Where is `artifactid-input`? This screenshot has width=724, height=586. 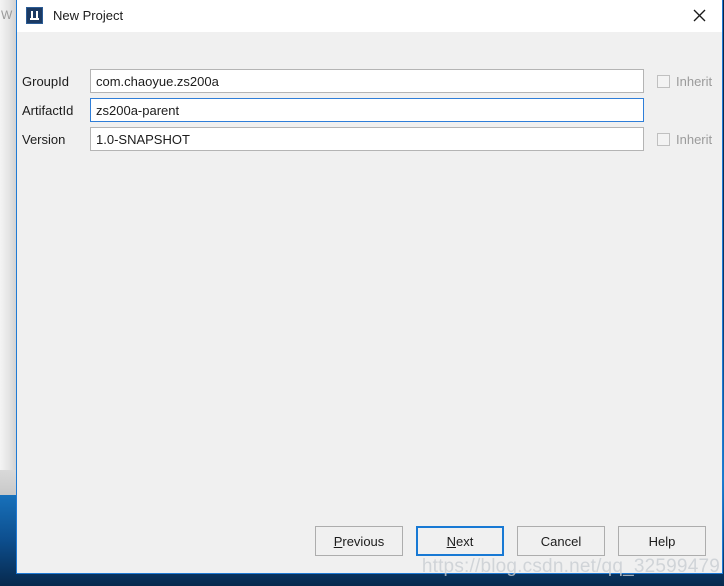 artifactid-input is located at coordinates (367, 110).